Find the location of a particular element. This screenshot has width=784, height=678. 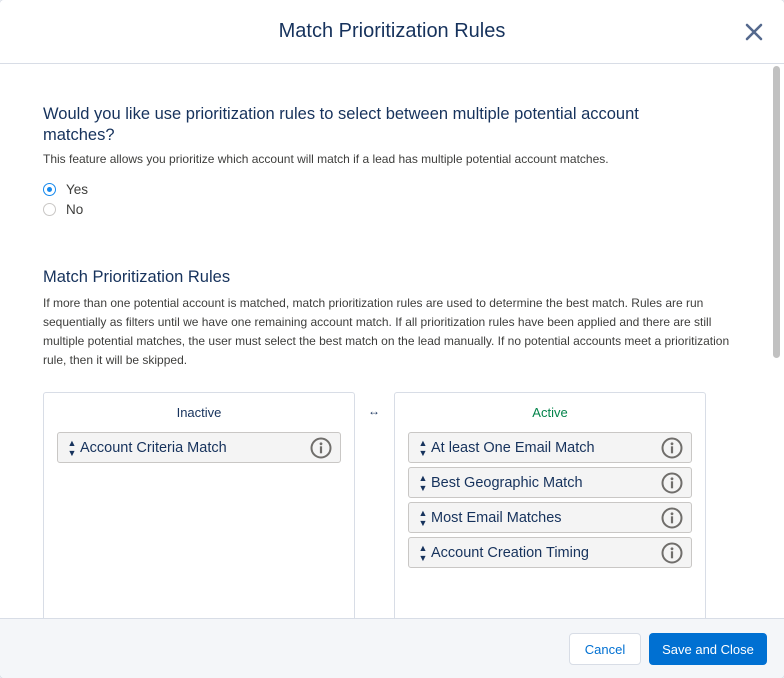

modal-footer: Cancel Save and Close is located at coordinates (392, 648).